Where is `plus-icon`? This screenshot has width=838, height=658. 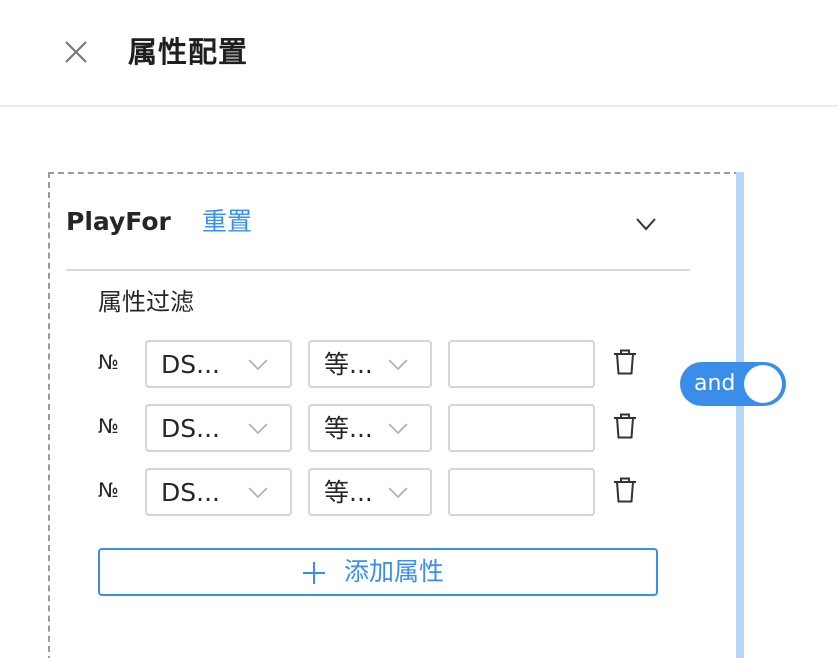
plus-icon is located at coordinates (314, 573).